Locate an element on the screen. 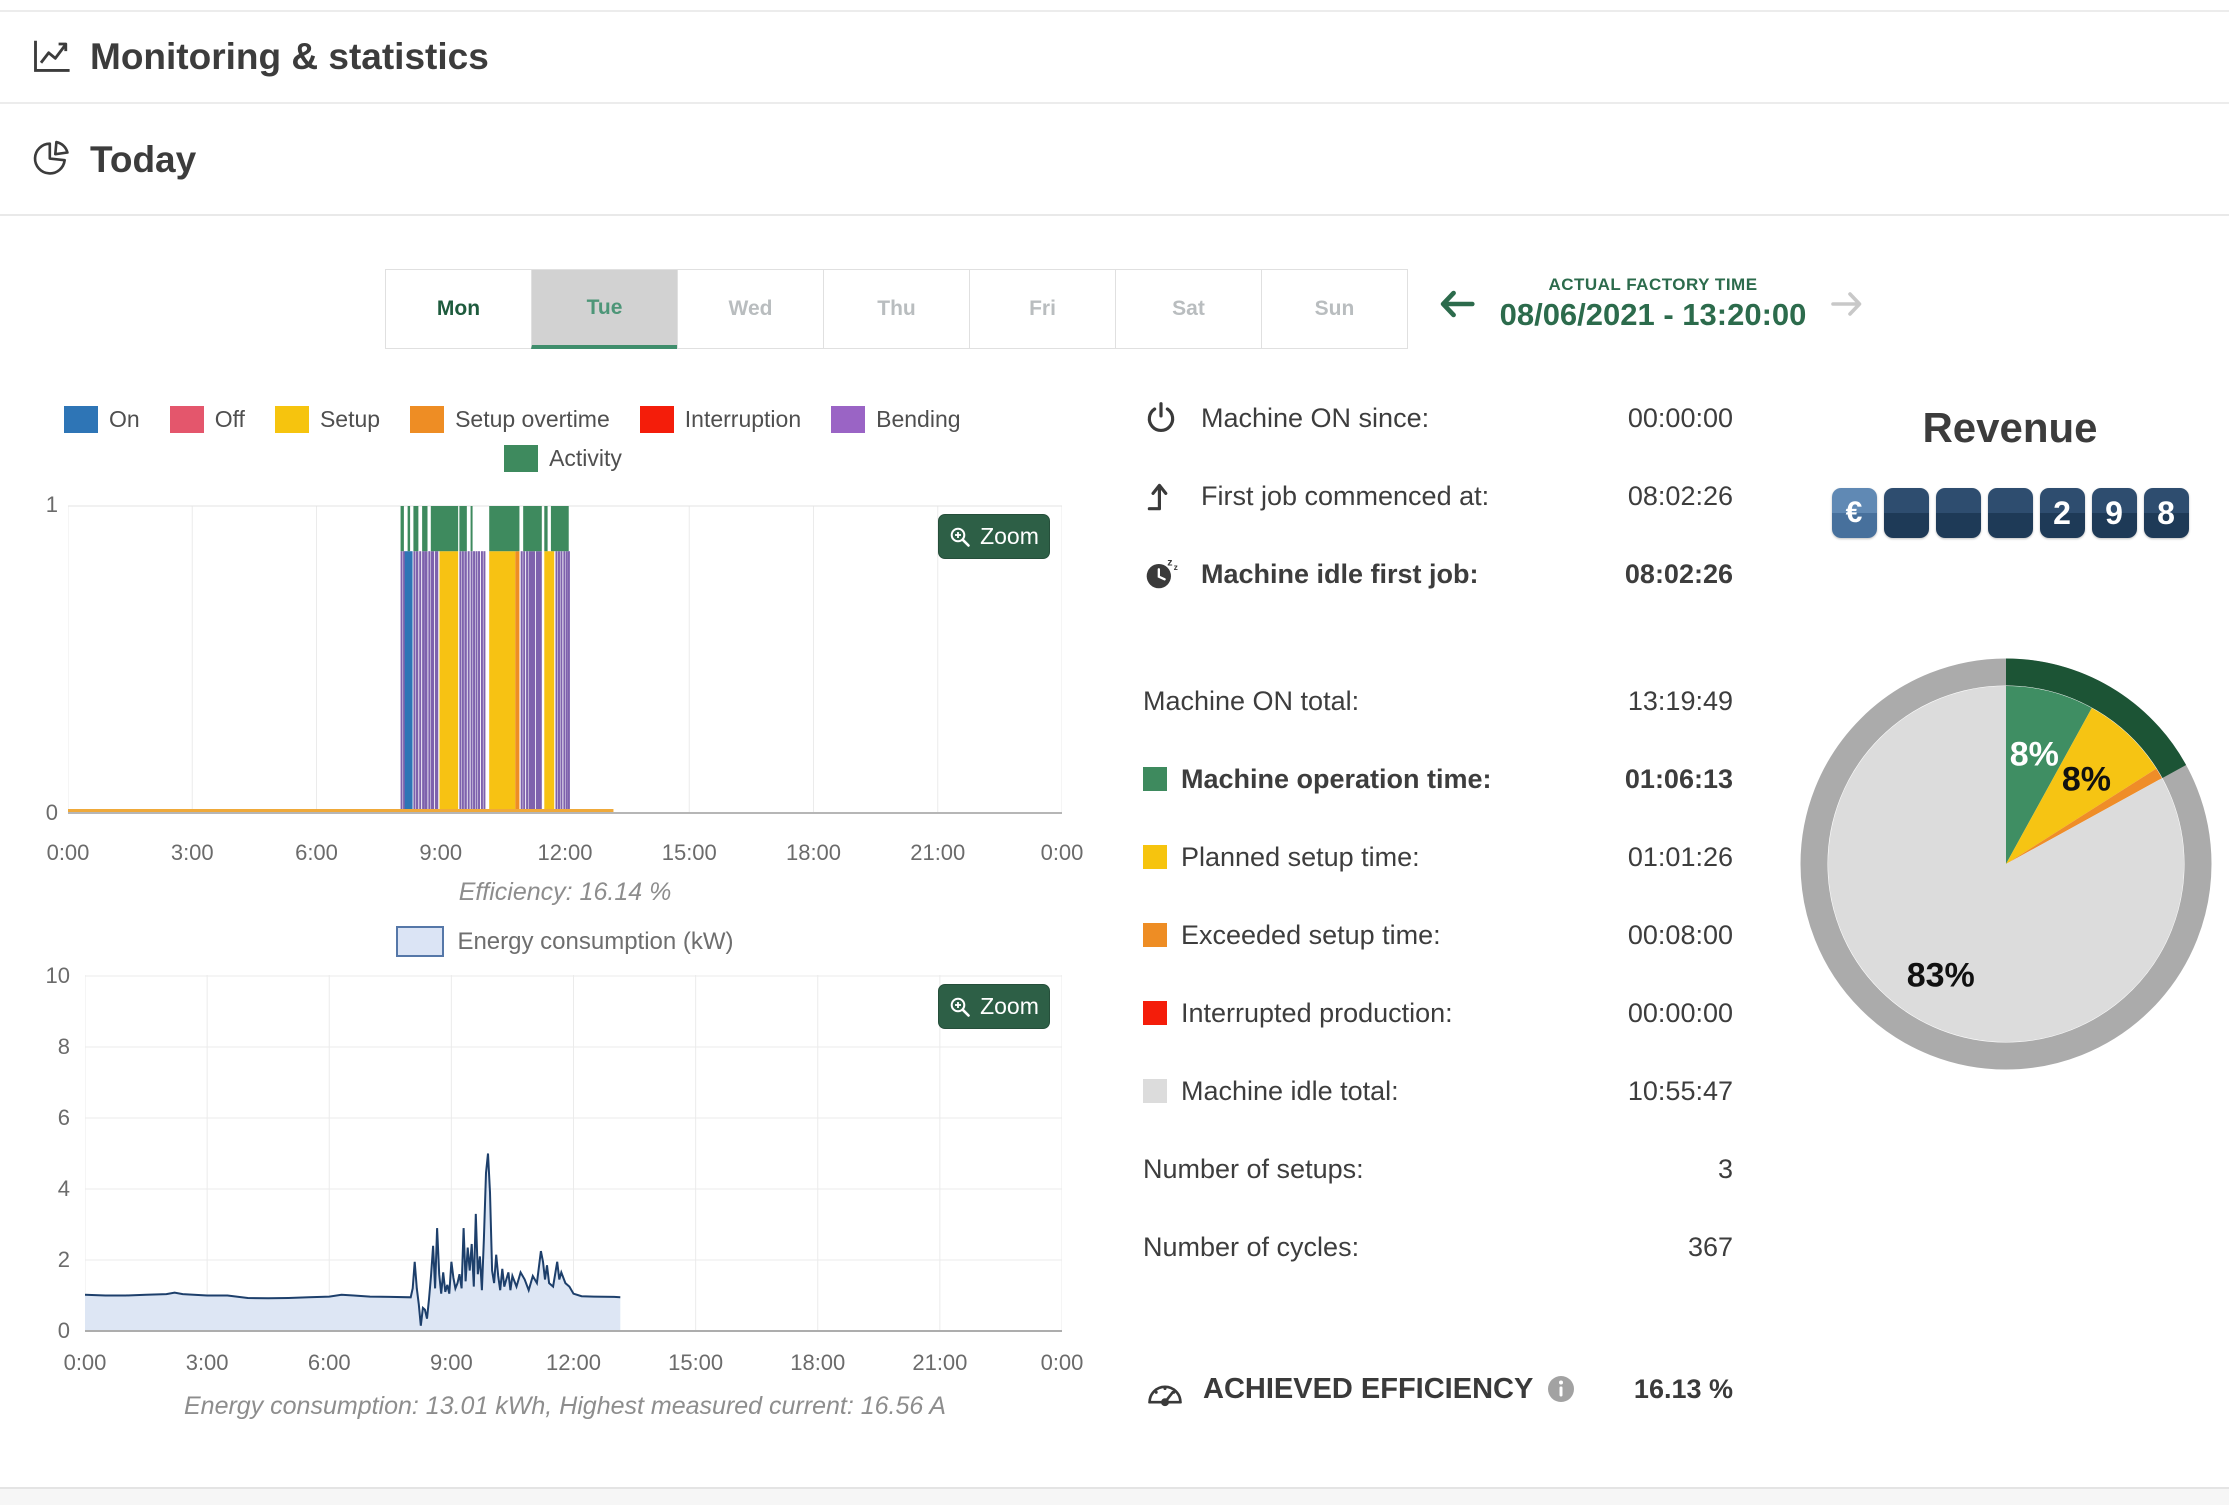  svg-text: 83% is located at coordinates (1941, 975).